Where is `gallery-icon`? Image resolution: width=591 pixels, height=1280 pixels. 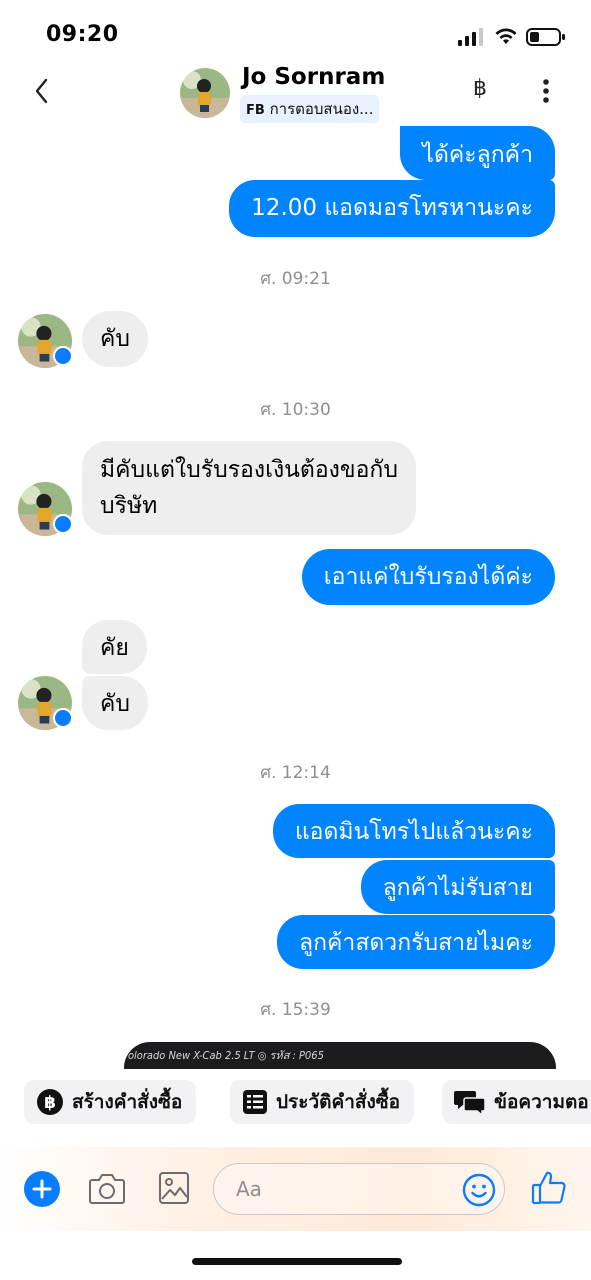
gallery-icon is located at coordinates (174, 1188).